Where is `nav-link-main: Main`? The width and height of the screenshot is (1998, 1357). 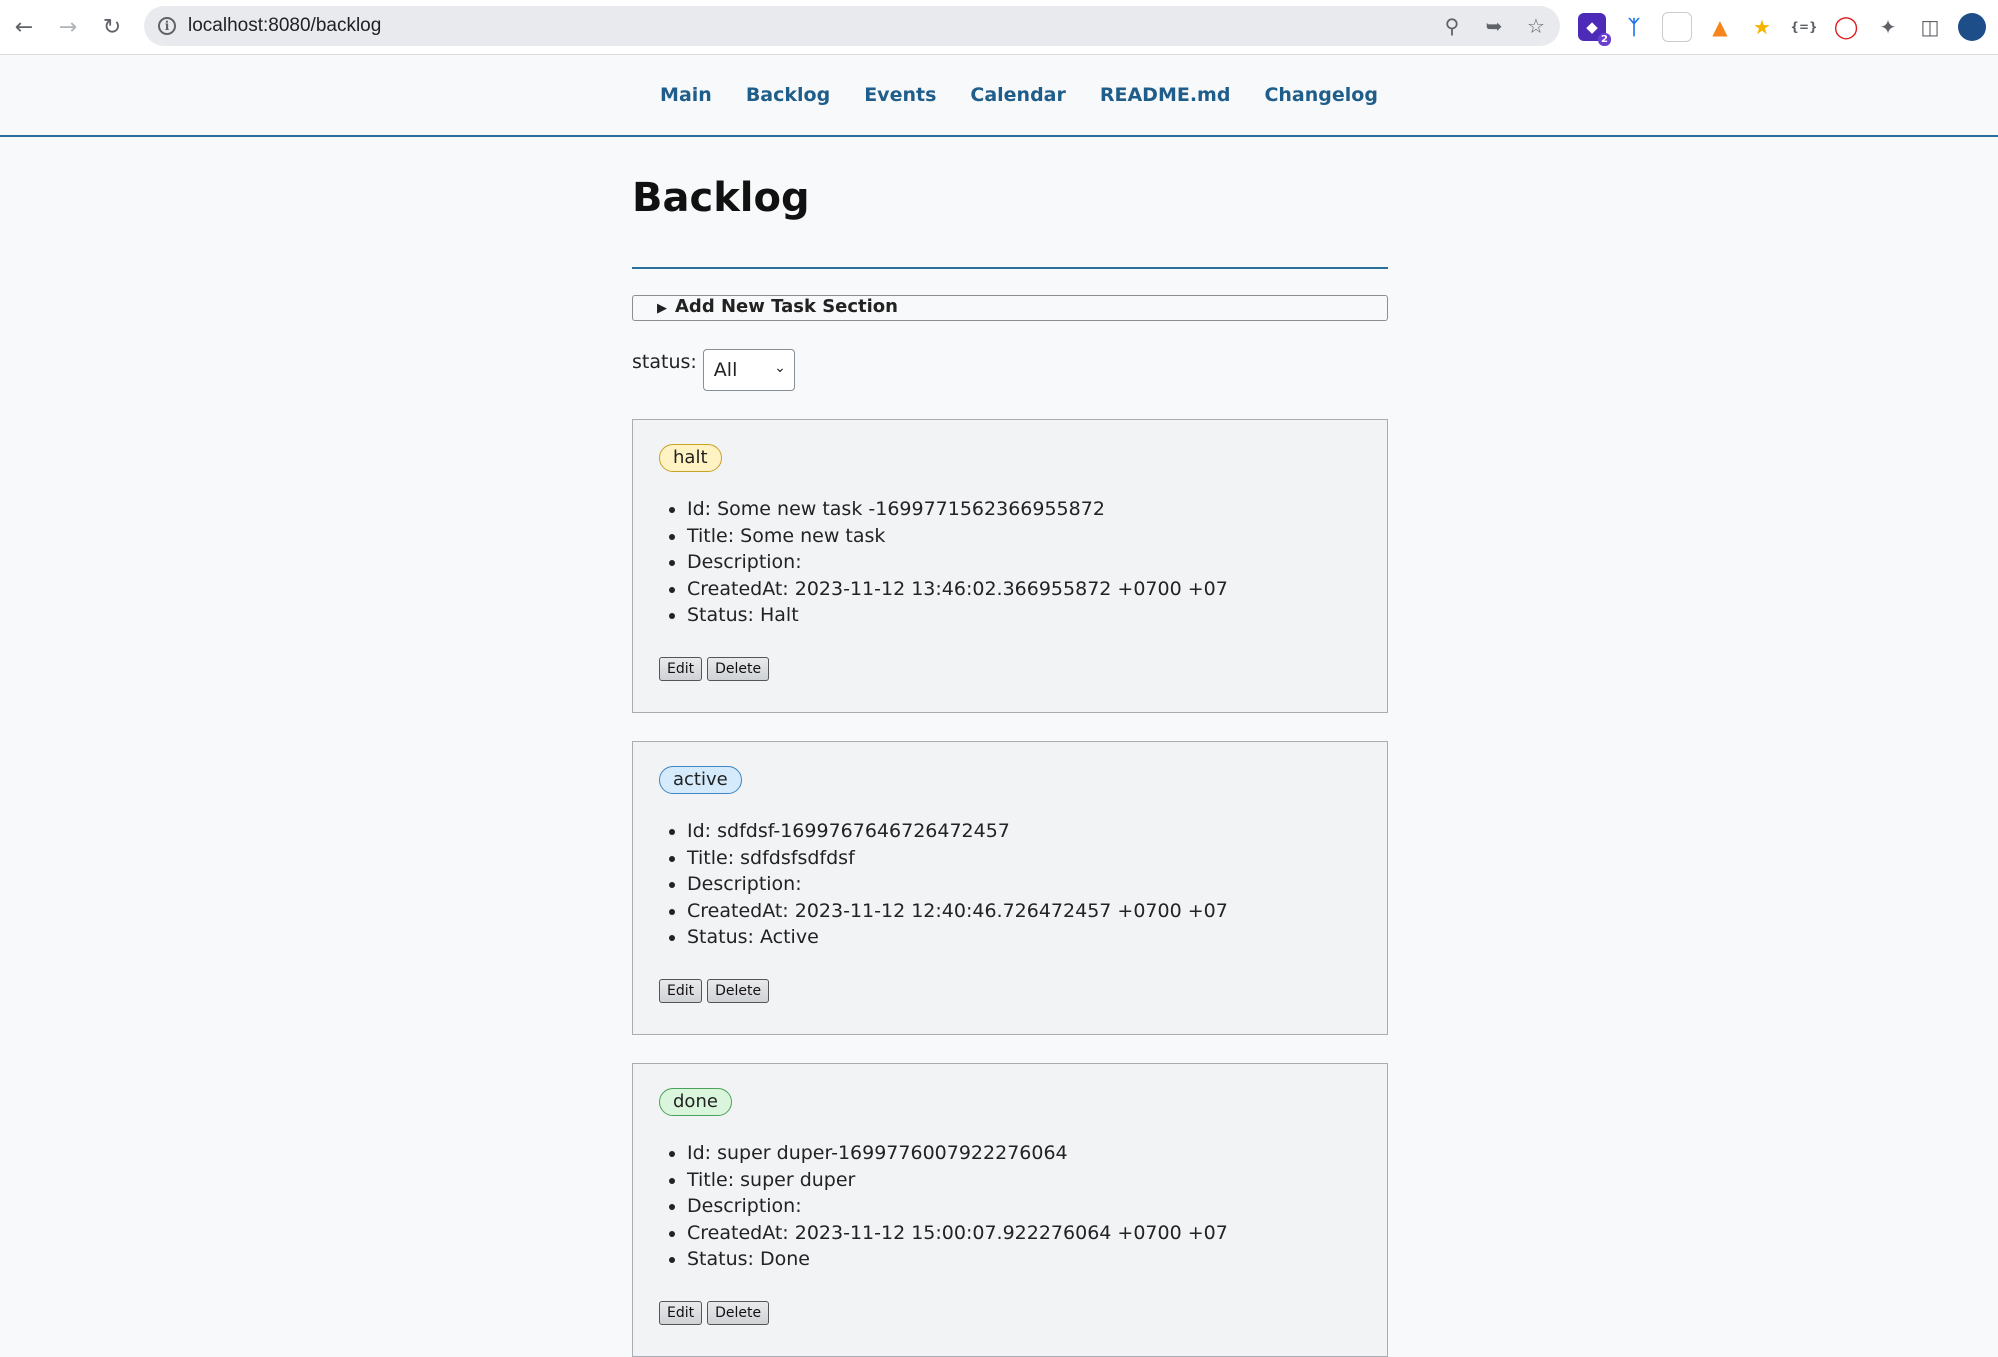 nav-link-main: Main is located at coordinates (686, 95).